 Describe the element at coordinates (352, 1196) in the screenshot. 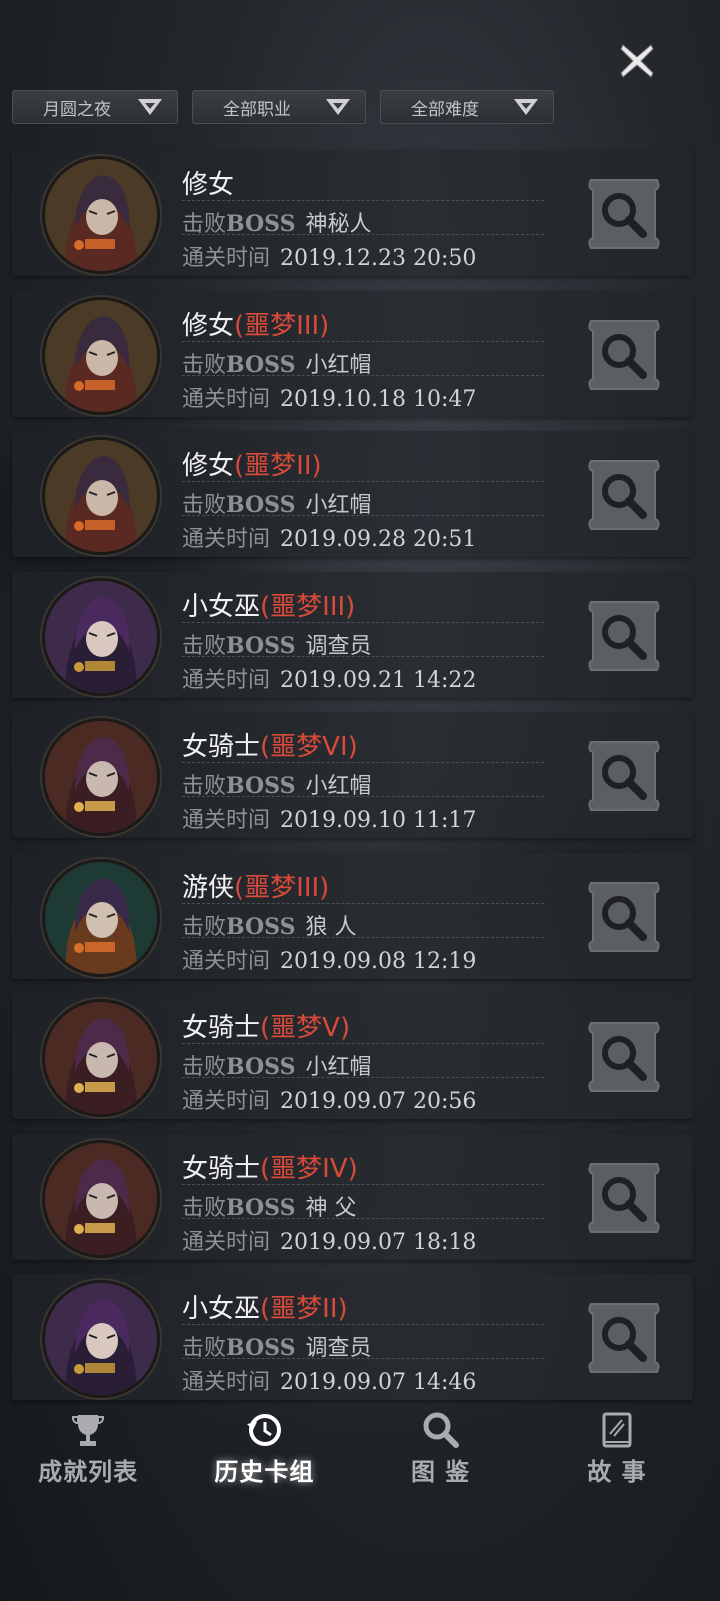

I see `history-record-card: 女骑士(噩梦IV) 击败BOSS 神 父 通关时间 2019.09.07 18:18` at that location.